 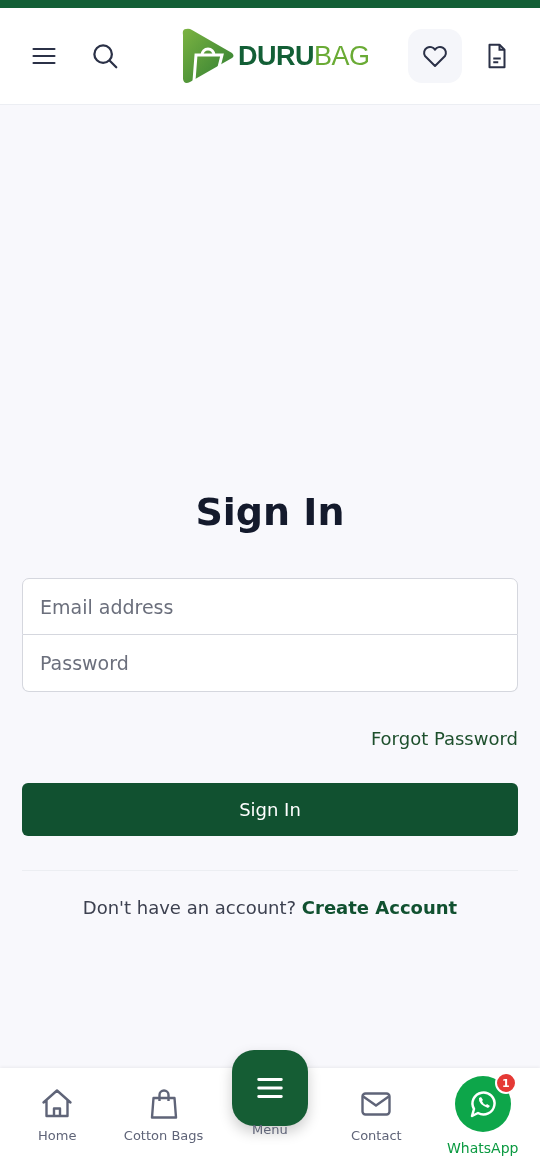 I want to click on nav-label: Menu, so click(x=270, y=1129).